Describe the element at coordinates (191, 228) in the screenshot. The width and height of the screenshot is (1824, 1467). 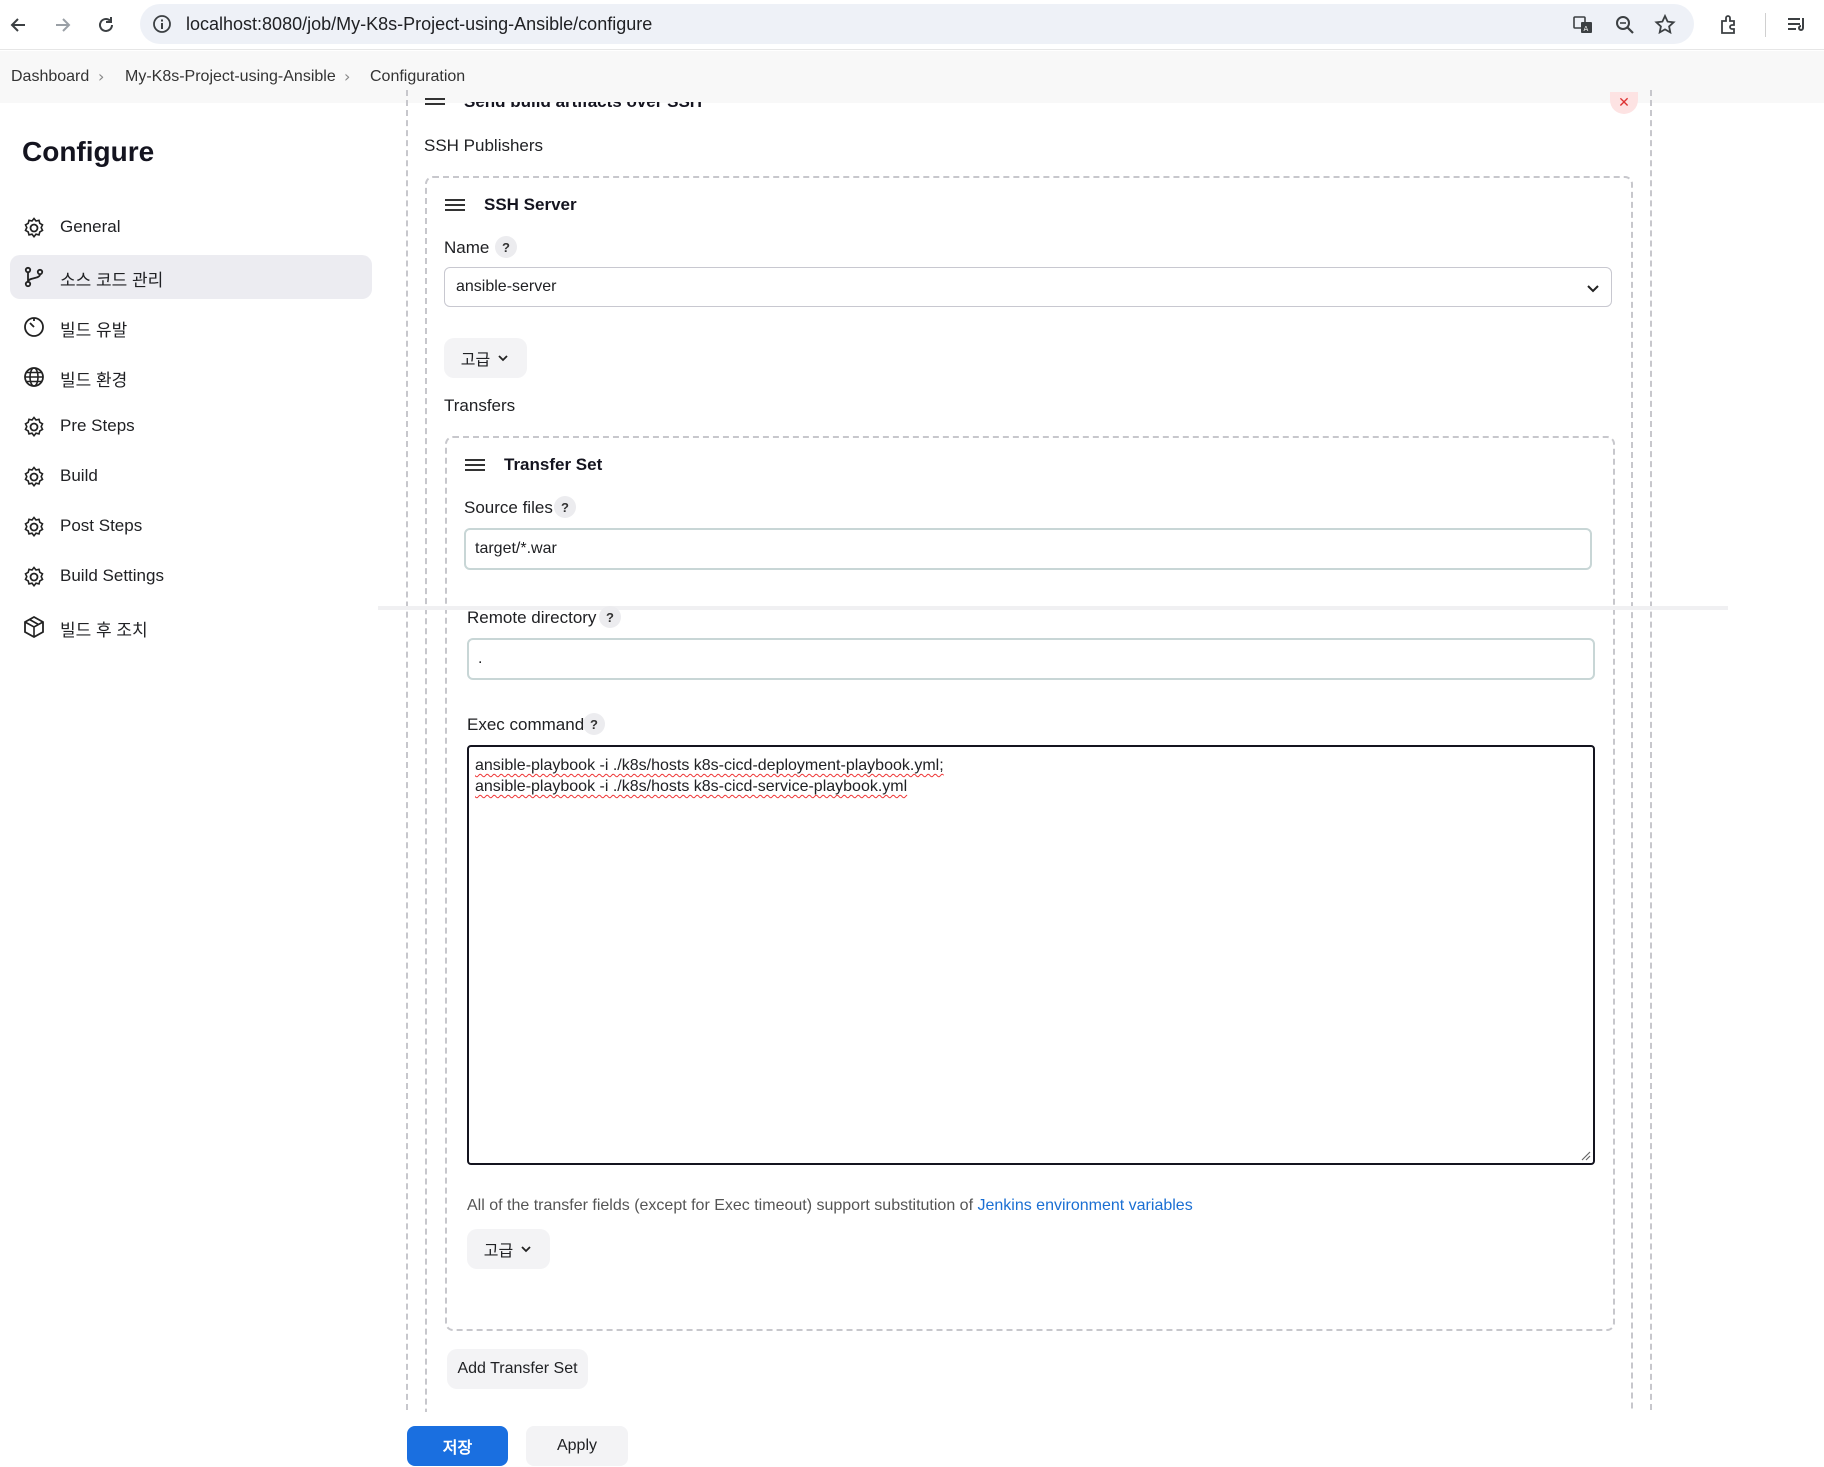
I see `sidebar-item-general: General` at that location.